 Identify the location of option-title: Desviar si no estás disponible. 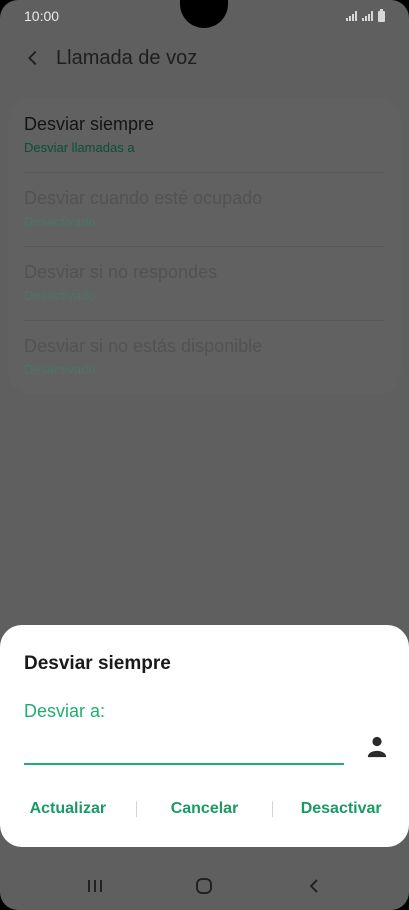
(143, 346).